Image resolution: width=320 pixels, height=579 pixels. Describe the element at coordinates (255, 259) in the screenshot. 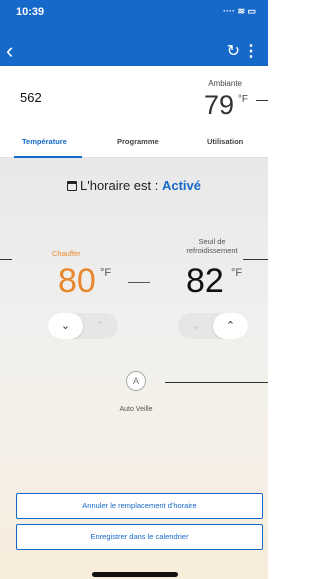

I see `cool-callout-line` at that location.